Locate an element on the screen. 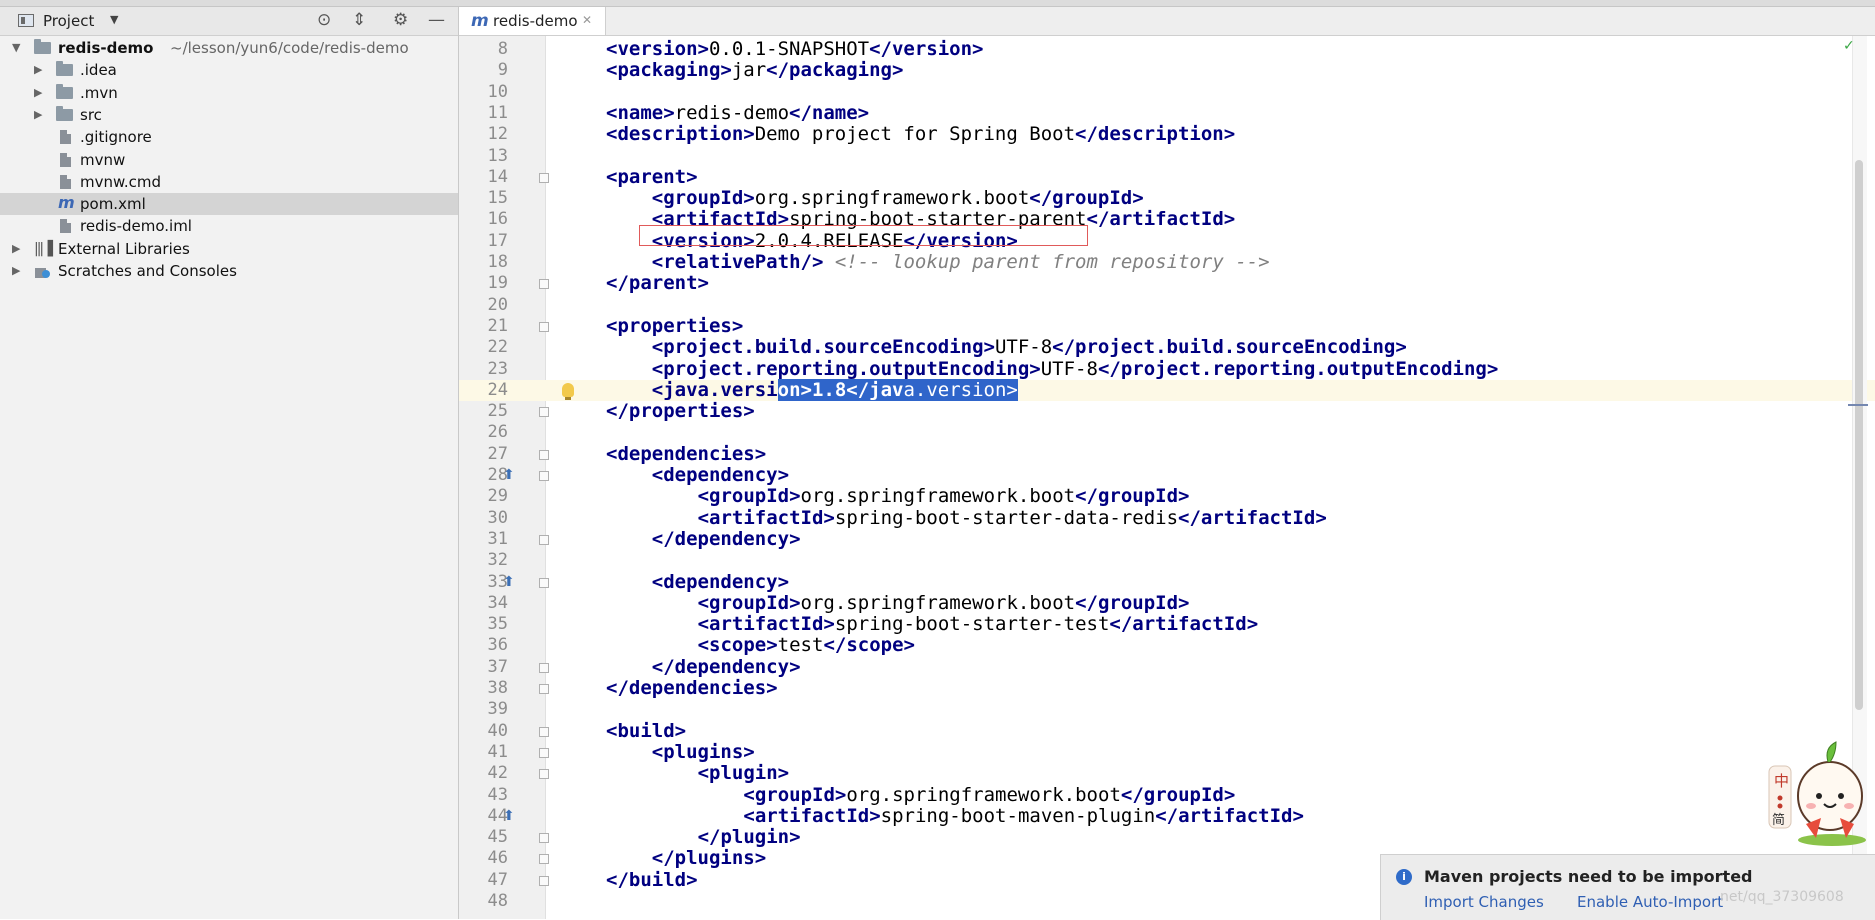 The width and height of the screenshot is (1875, 920). code-line: 39 is located at coordinates (1167, 709).